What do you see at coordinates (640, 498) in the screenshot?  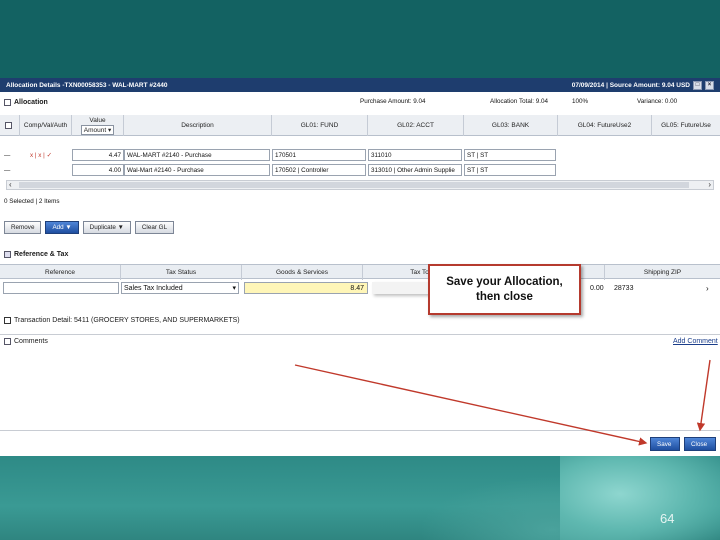 I see `wave-decoration` at bounding box center [640, 498].